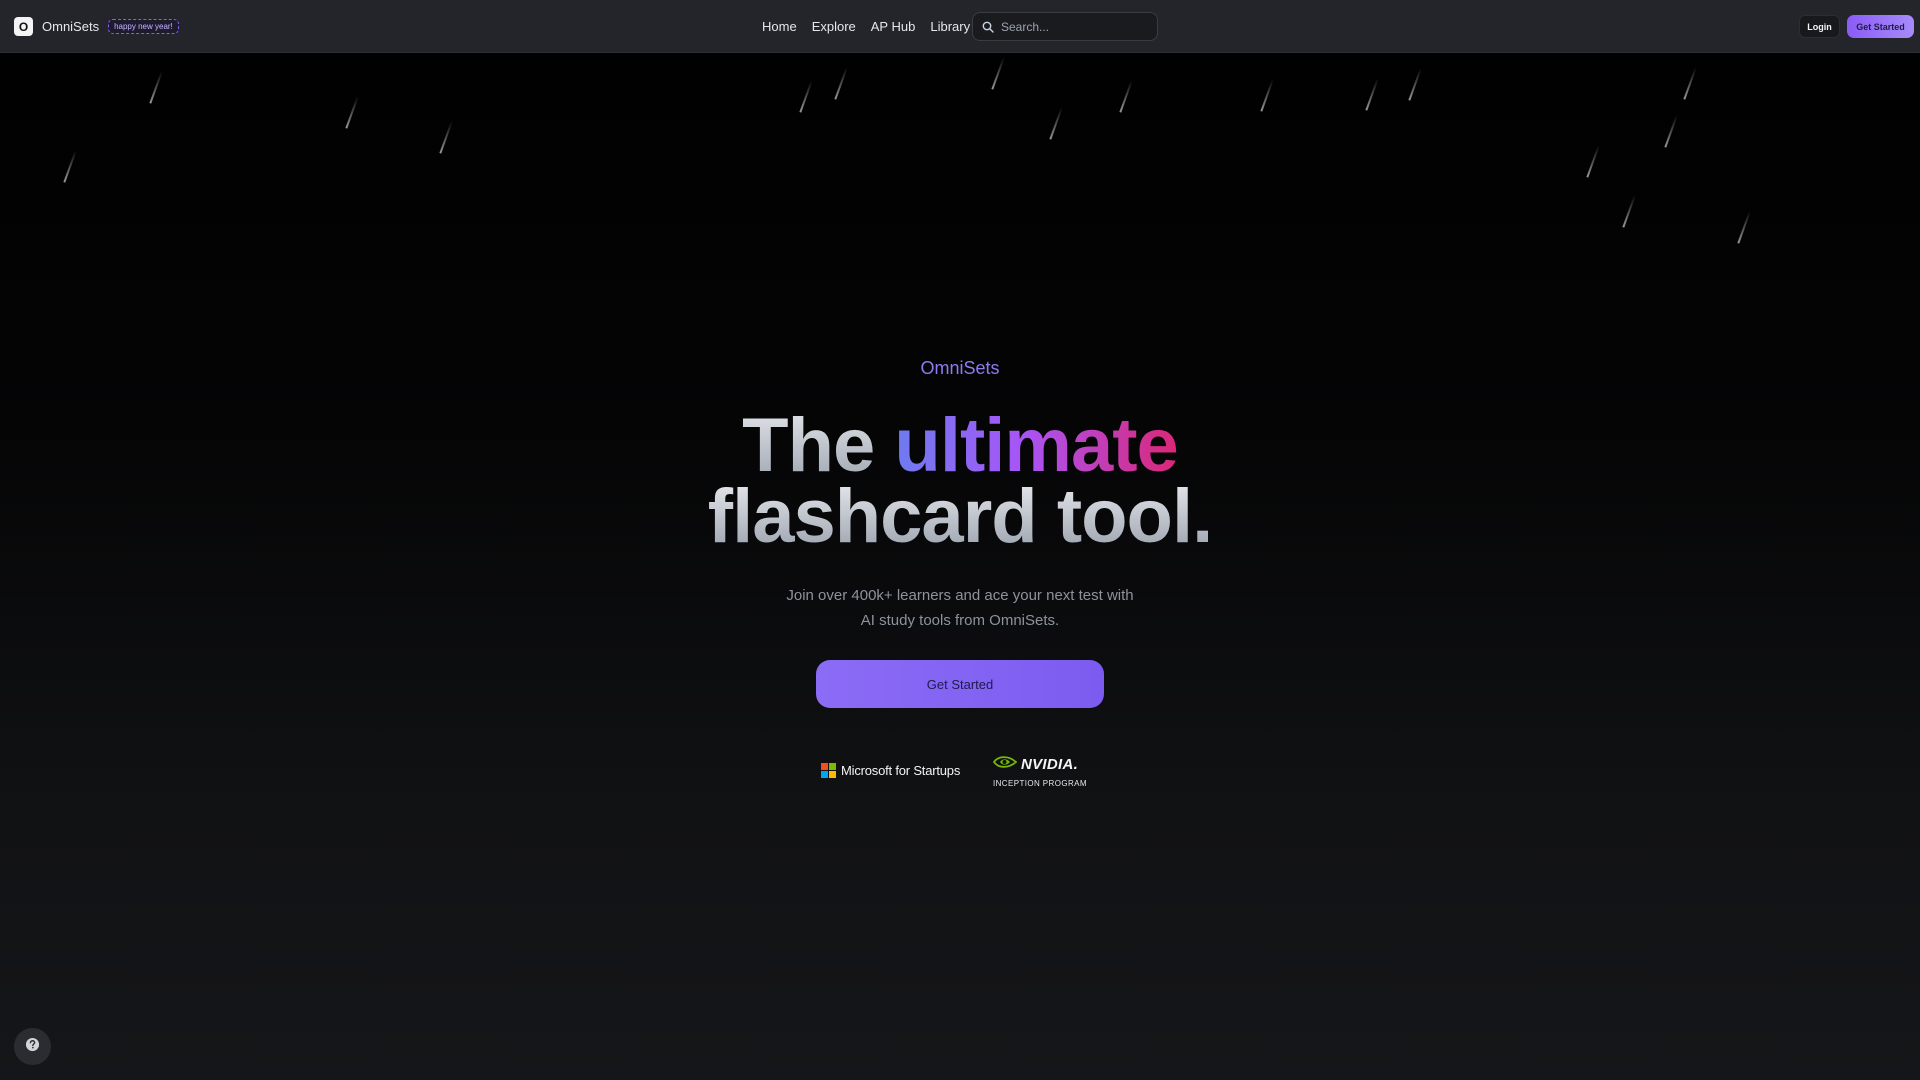  I want to click on primary-nav: Home Explore AP Hub Library, so click(866, 26).